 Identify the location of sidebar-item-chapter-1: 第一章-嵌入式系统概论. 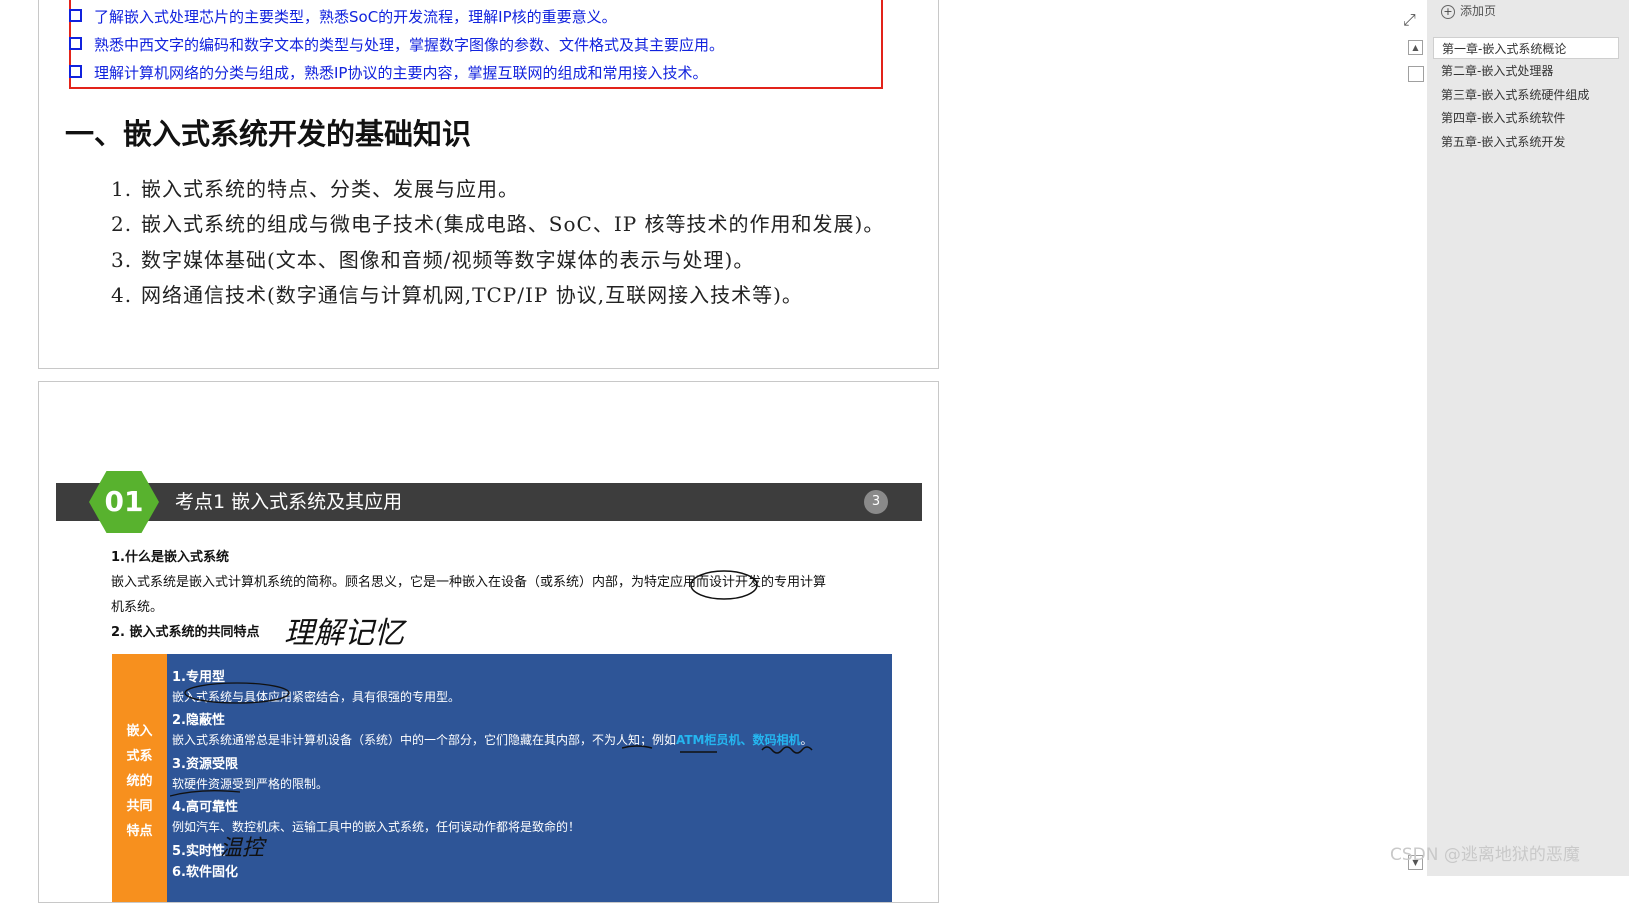
(1526, 48).